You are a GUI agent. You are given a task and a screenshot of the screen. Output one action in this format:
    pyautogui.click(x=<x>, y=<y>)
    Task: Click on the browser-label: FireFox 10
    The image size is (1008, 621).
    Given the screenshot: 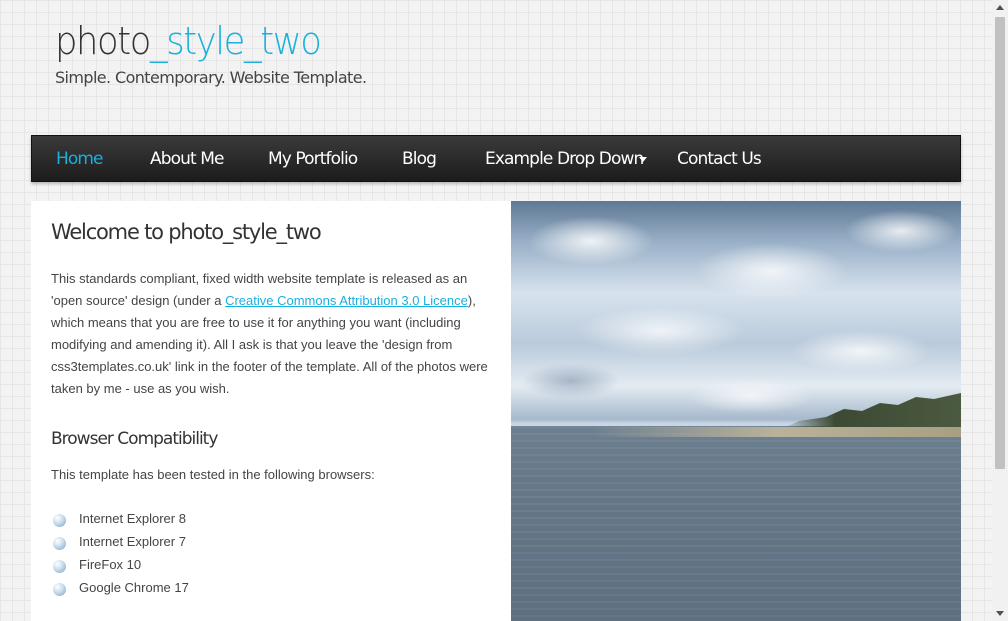 What is the action you would take?
    pyautogui.click(x=110, y=564)
    